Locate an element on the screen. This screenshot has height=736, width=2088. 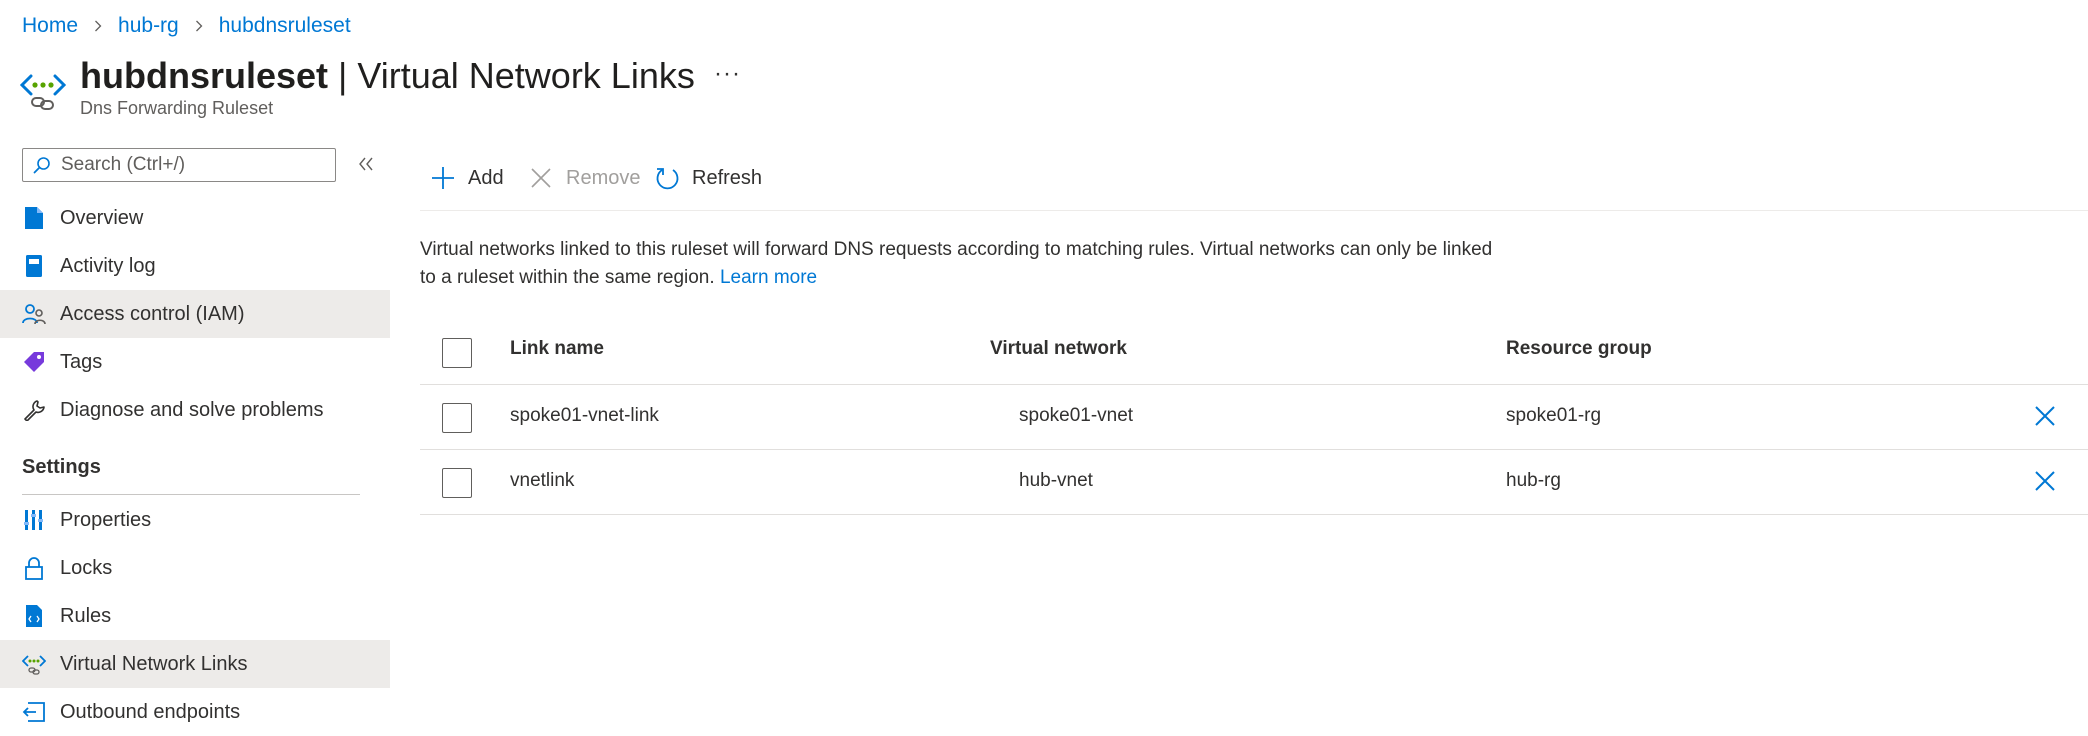
sidebar-item-overview: Overview is located at coordinates (195, 218).